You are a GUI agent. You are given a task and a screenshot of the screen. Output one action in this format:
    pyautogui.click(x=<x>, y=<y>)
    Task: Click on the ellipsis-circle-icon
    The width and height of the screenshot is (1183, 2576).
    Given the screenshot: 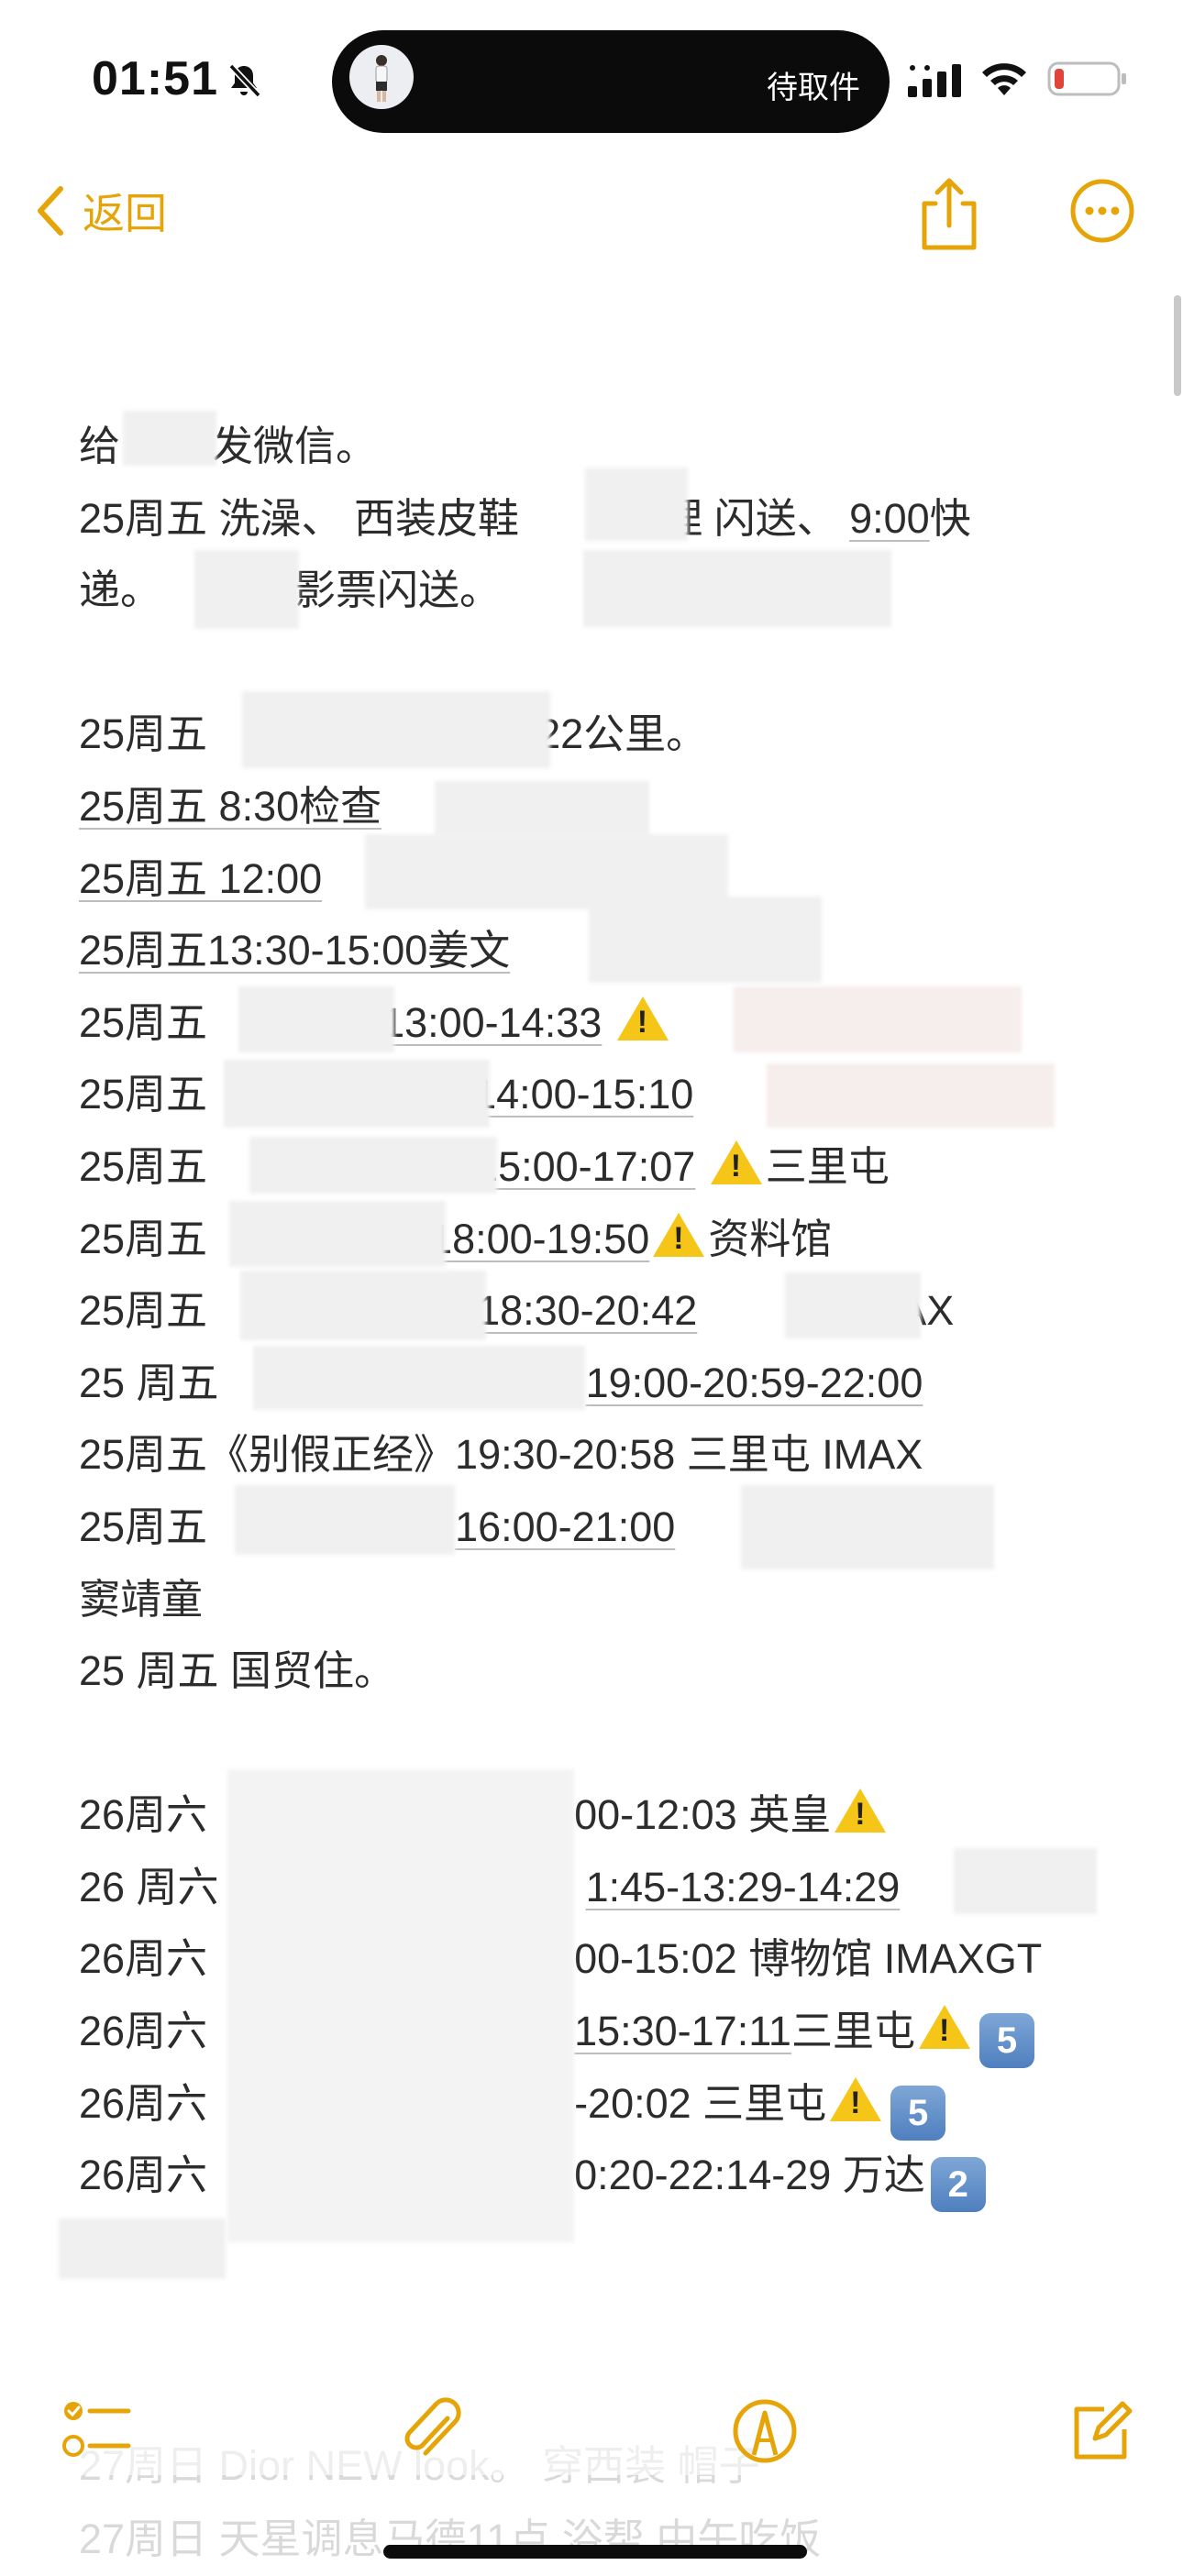 What is the action you would take?
    pyautogui.click(x=1102, y=211)
    